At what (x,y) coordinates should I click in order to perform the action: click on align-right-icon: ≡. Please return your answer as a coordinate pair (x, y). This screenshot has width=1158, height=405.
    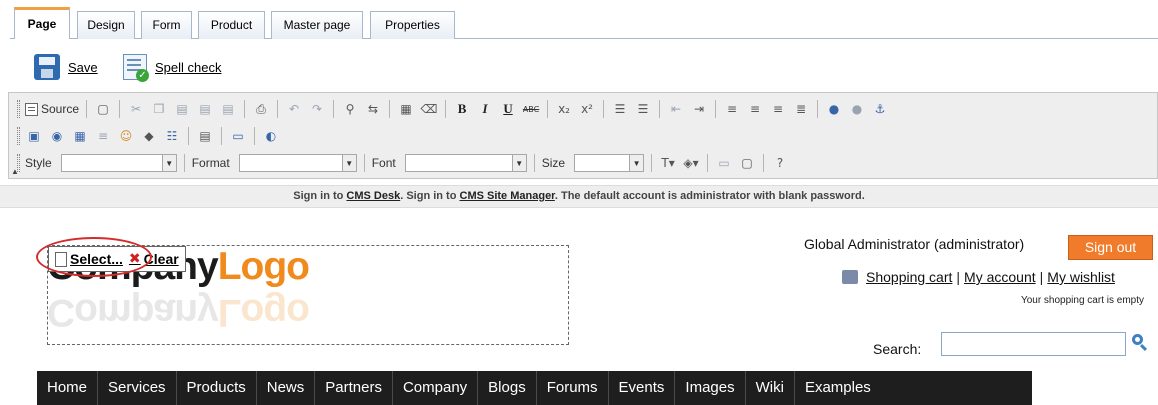
    Looking at the image, I should click on (778, 109).